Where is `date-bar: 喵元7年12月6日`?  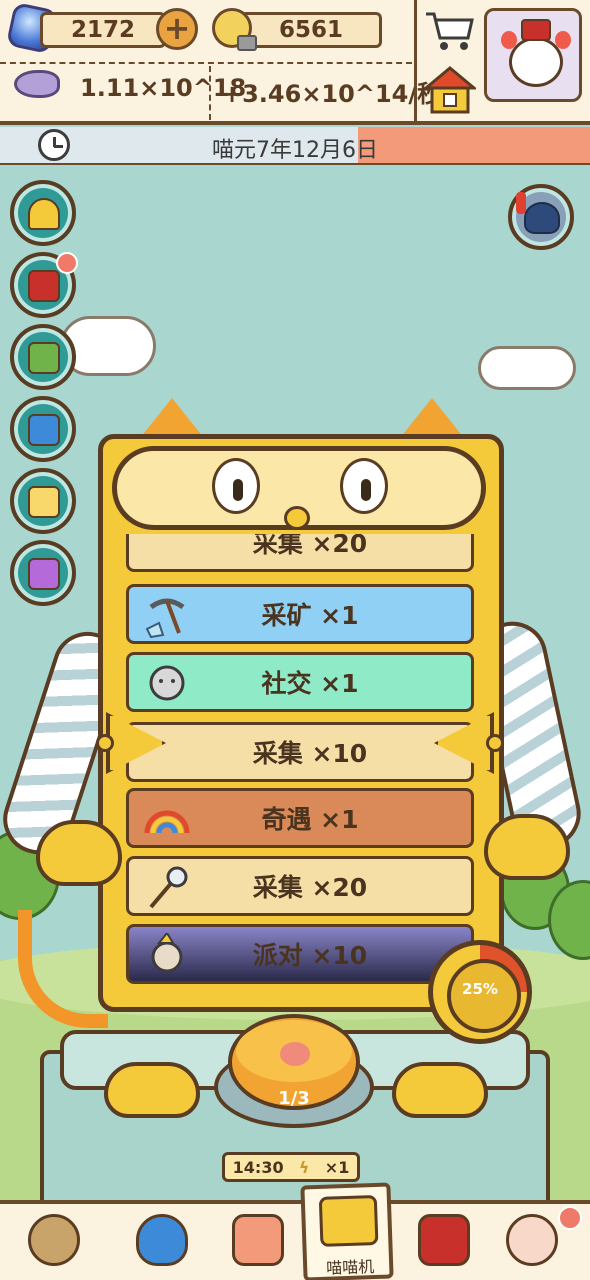 date-bar: 喵元7年12月6日 is located at coordinates (295, 146).